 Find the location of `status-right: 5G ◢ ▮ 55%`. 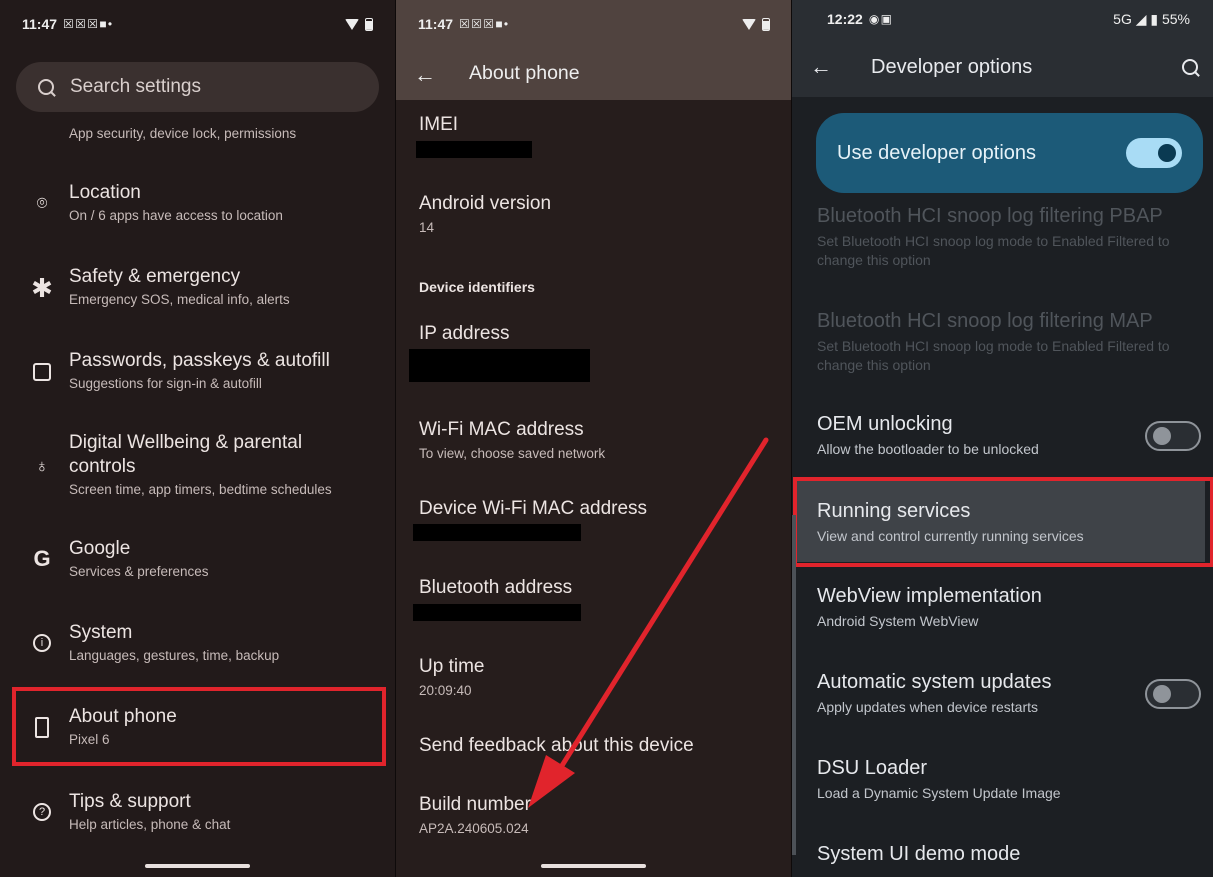

status-right: 5G ◢ ▮ 55% is located at coordinates (1151, 18).